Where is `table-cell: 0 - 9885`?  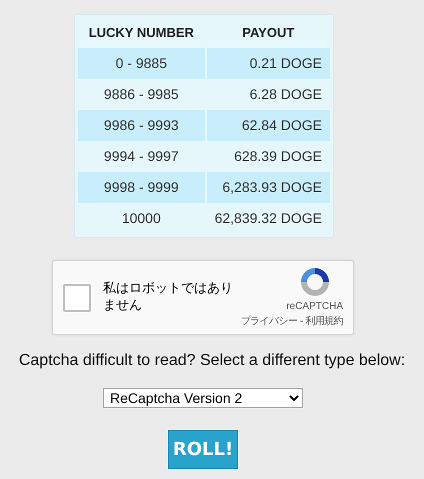 table-cell: 0 - 9885 is located at coordinates (141, 63).